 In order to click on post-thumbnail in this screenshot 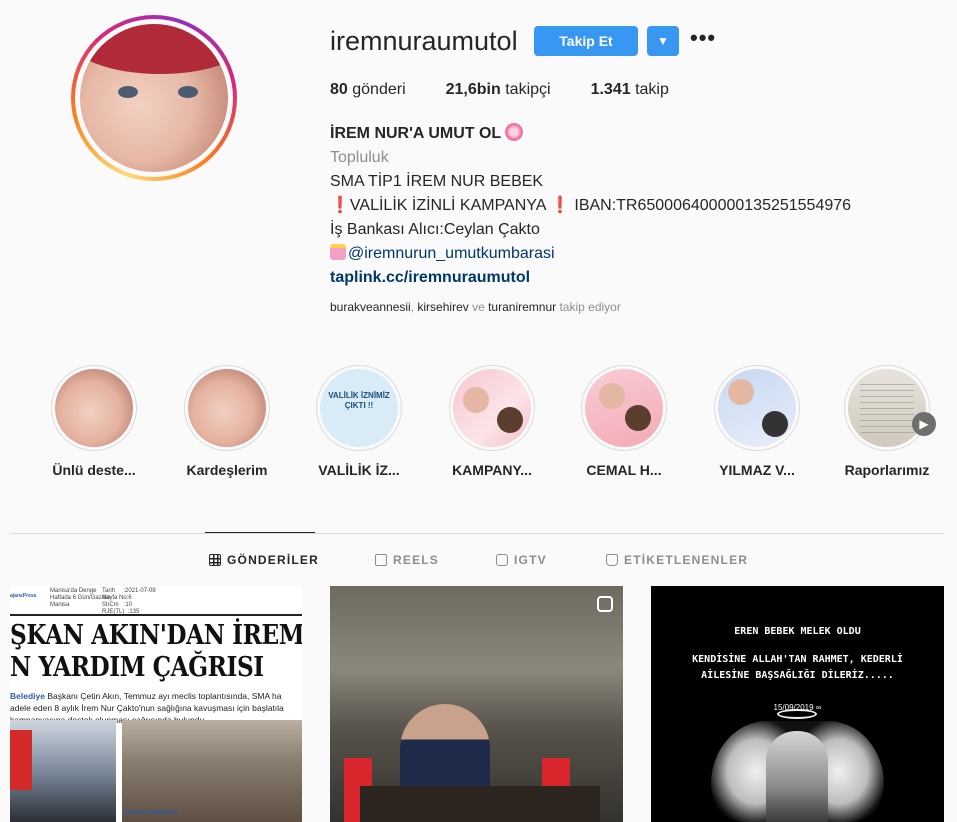, I will do `click(476, 704)`.